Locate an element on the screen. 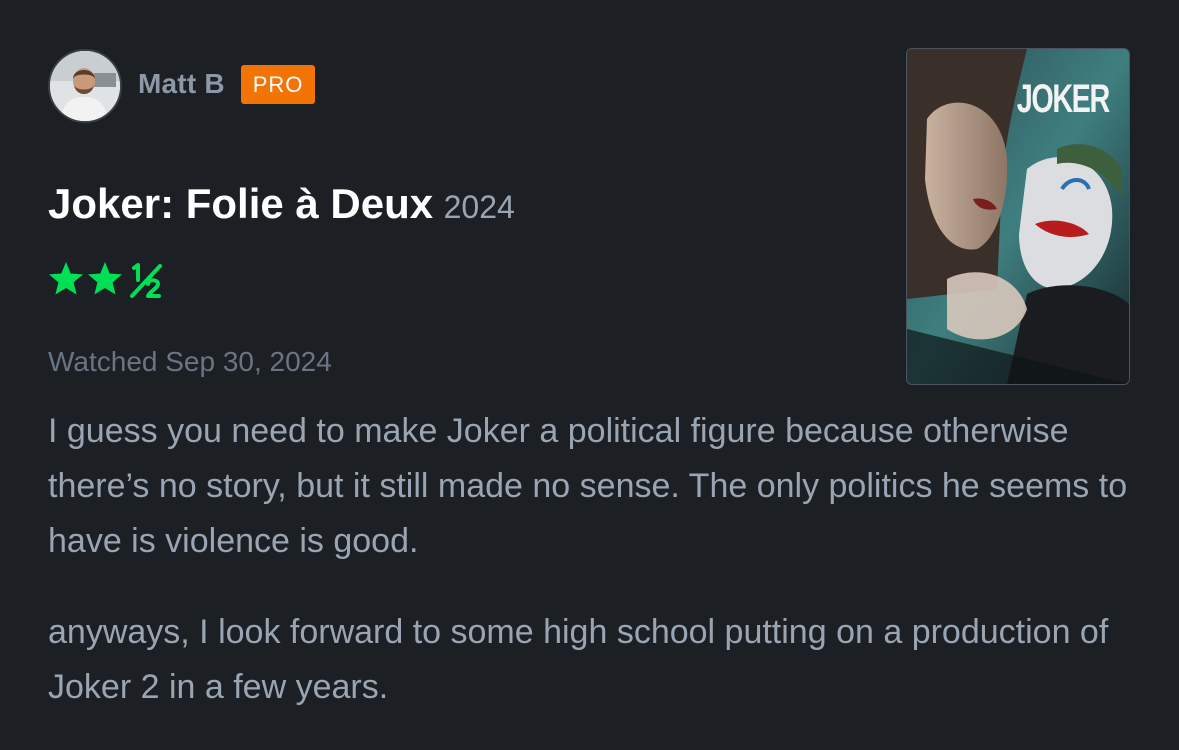 This screenshot has height=750, width=1179. username: Matt B is located at coordinates (181, 84).